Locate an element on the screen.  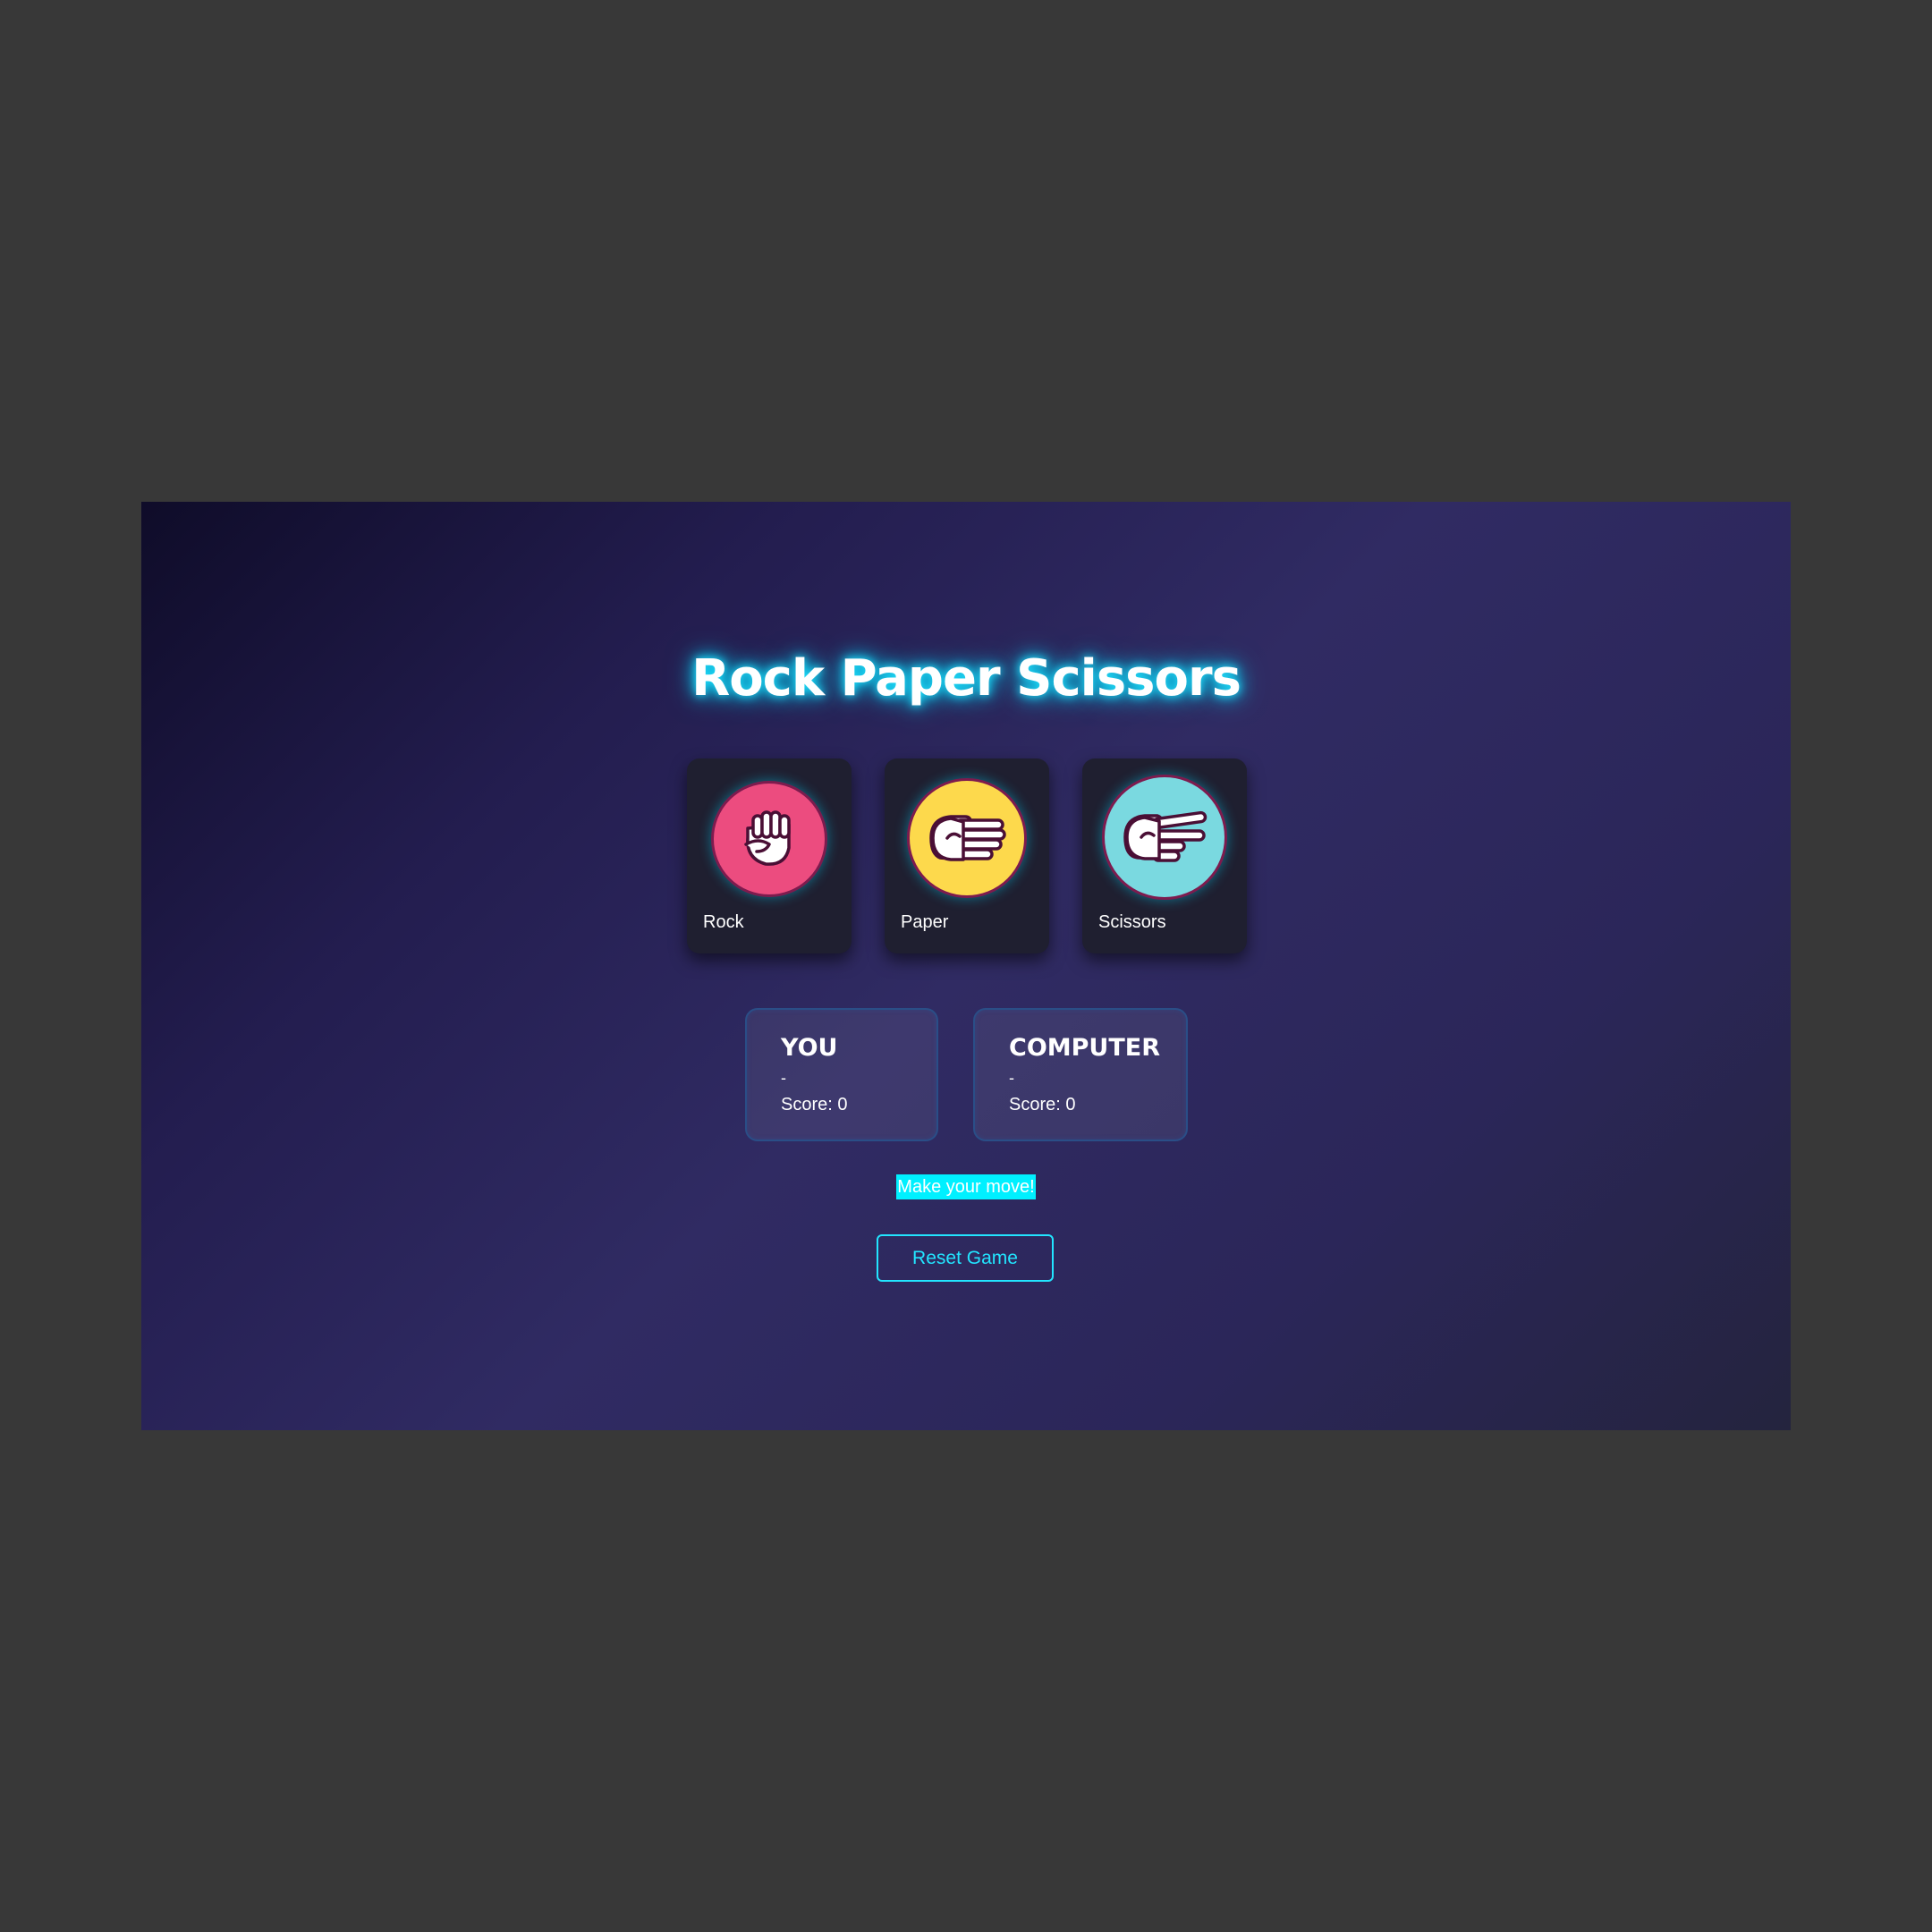
computer-score-card: COMPUTER - Score: 0 is located at coordinates (1080, 1074).